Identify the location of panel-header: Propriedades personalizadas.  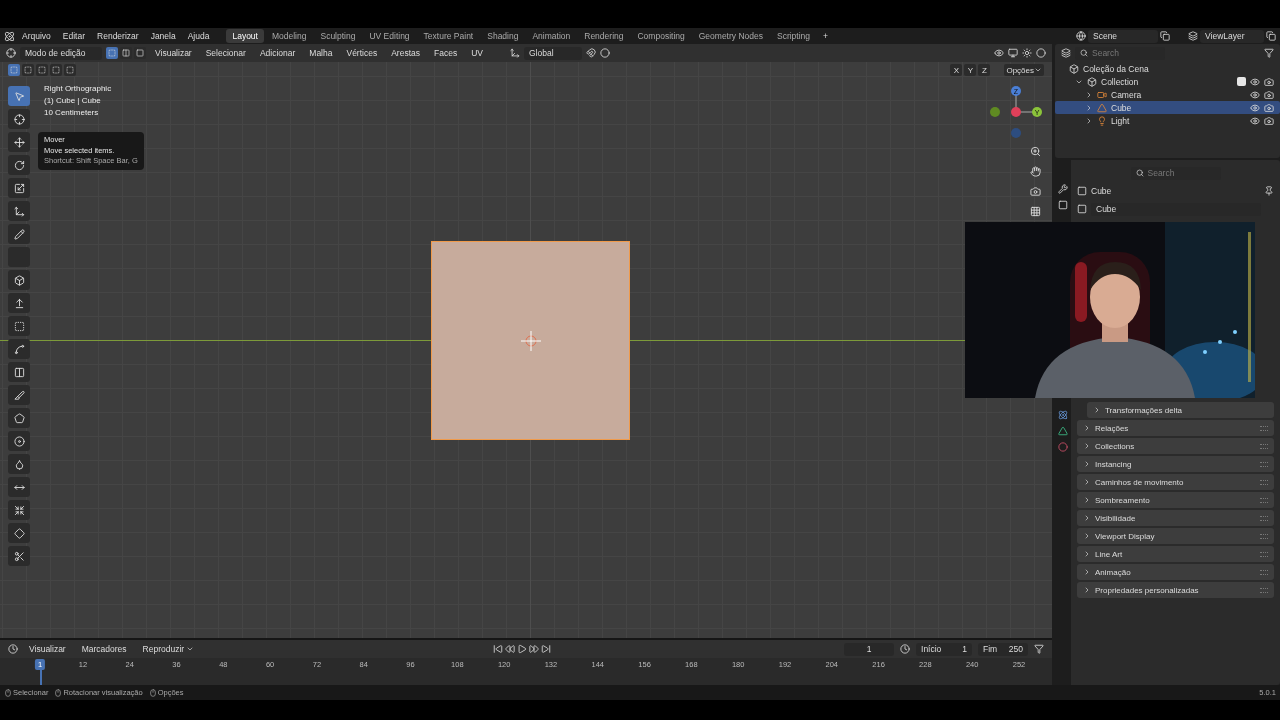
(1175, 590).